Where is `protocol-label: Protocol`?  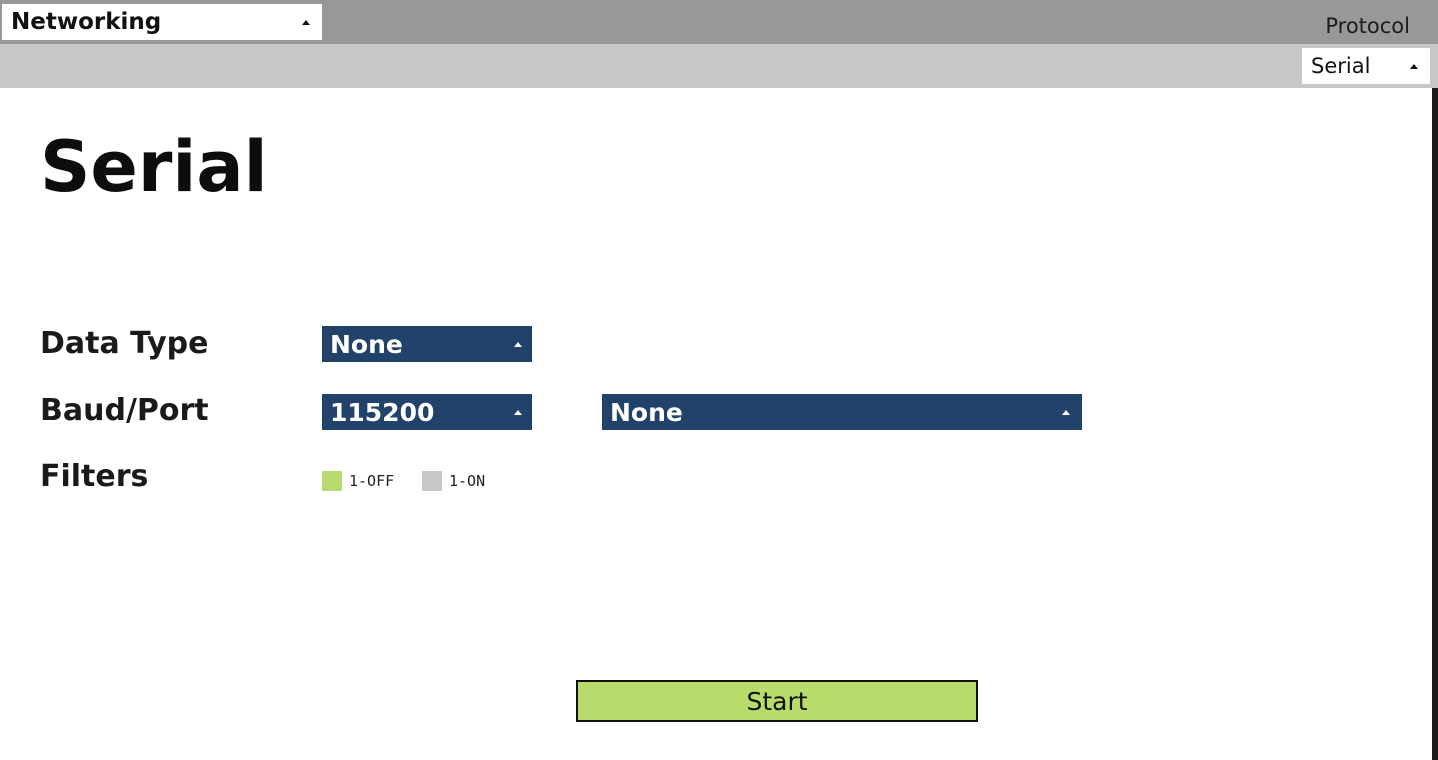 protocol-label: Protocol is located at coordinates (1367, 26).